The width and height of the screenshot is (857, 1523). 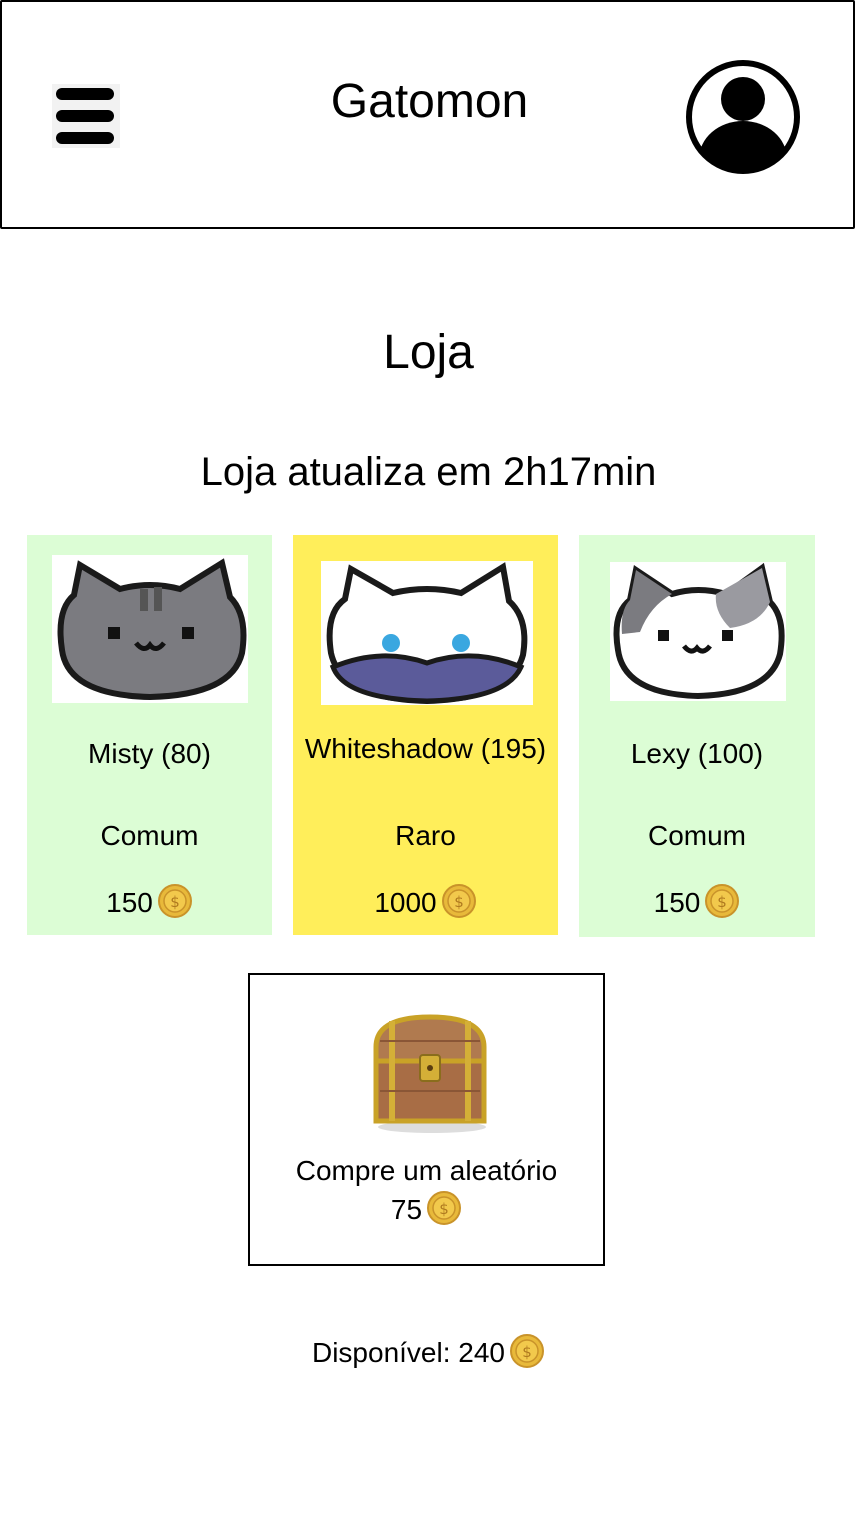 What do you see at coordinates (426, 1170) in the screenshot?
I see `random-purchase-label: Compre um aleatório` at bounding box center [426, 1170].